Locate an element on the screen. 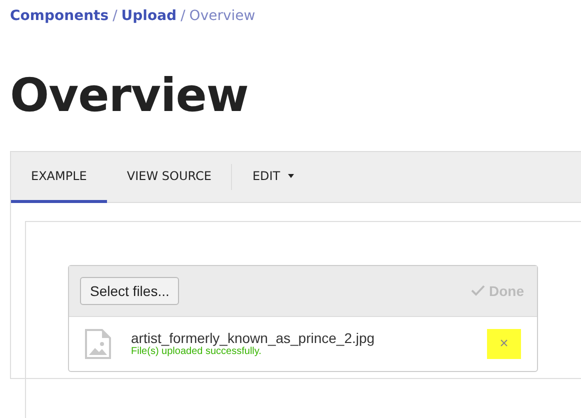 This screenshot has height=418, width=581. breadcrumb-link: Components is located at coordinates (59, 16).